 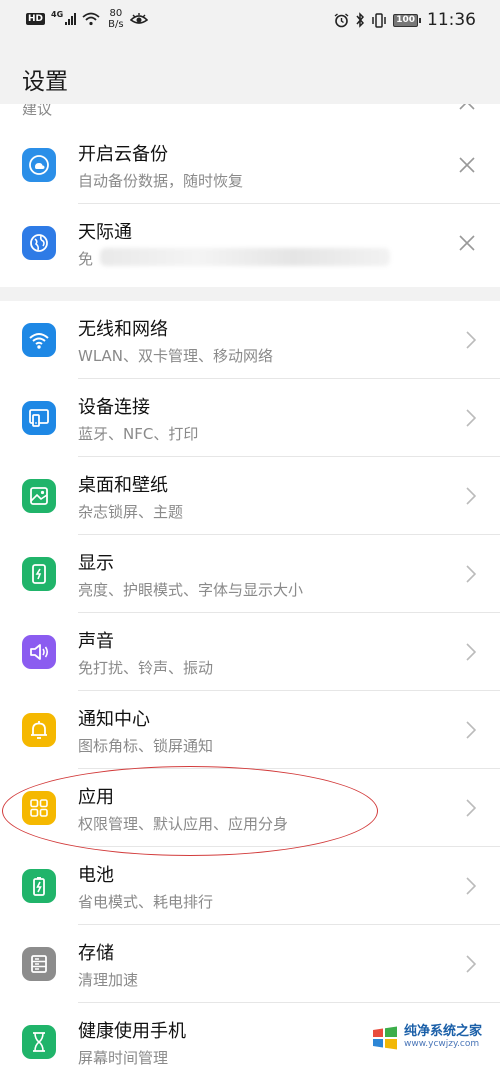 I want to click on hd-badge: HD, so click(x=36, y=19).